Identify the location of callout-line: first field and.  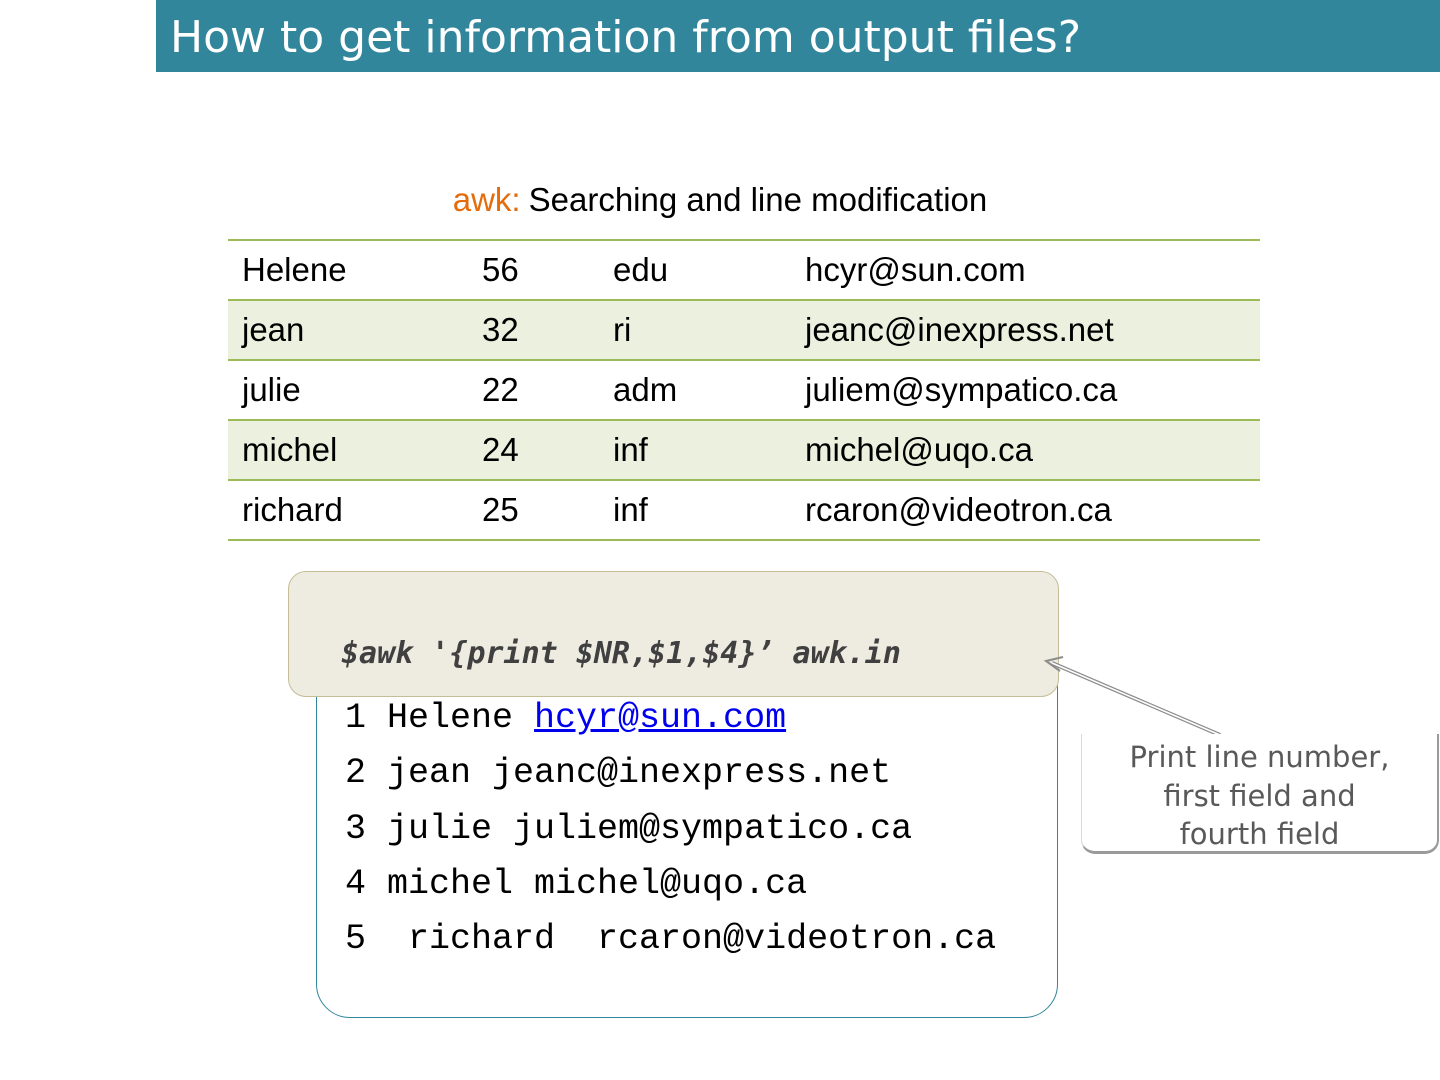
(1259, 795).